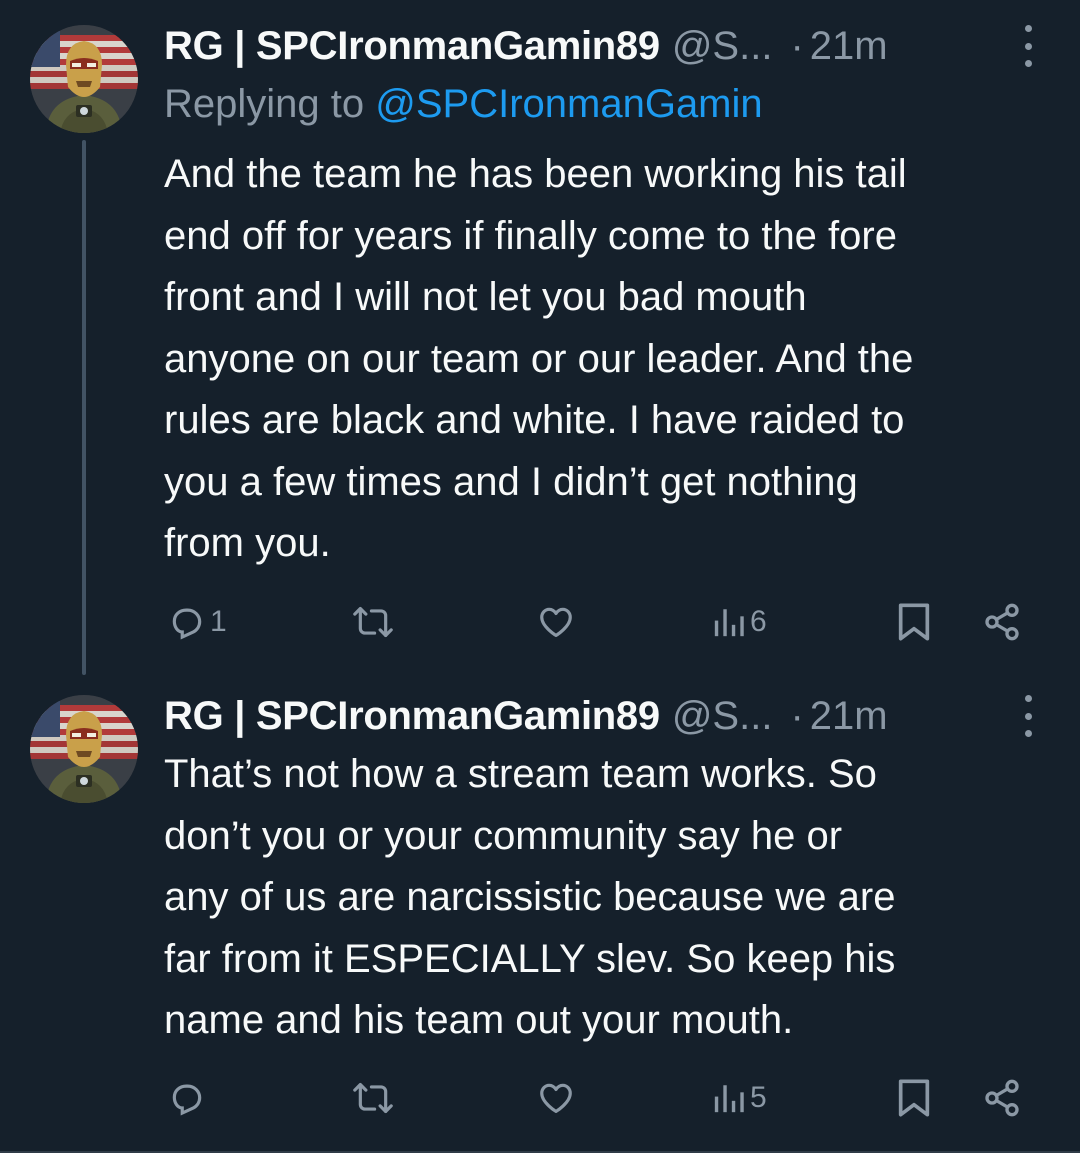  What do you see at coordinates (568, 104) in the screenshot?
I see `replying-to-mention: @SPCIronmanGamin` at bounding box center [568, 104].